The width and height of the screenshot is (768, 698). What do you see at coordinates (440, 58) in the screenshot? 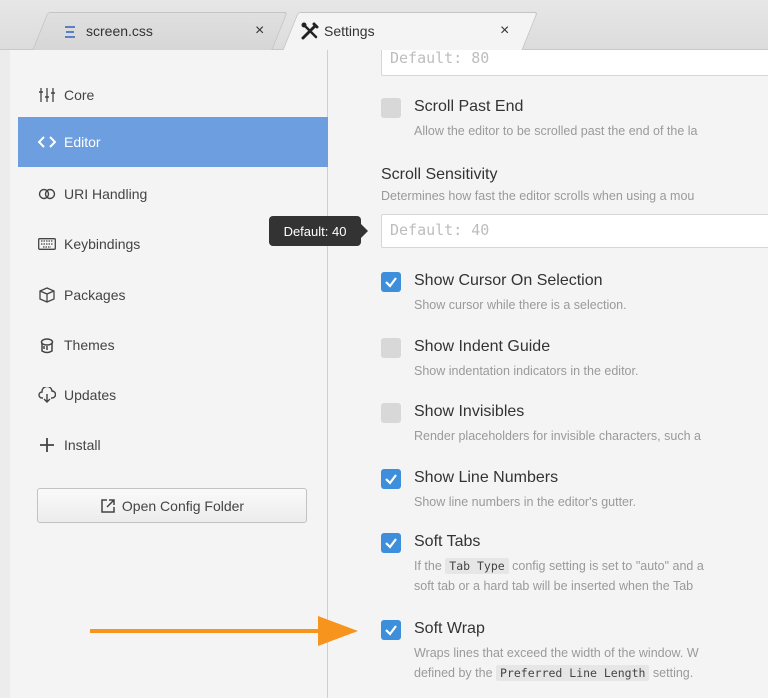
I see `input-placeholder: Default: 80` at bounding box center [440, 58].